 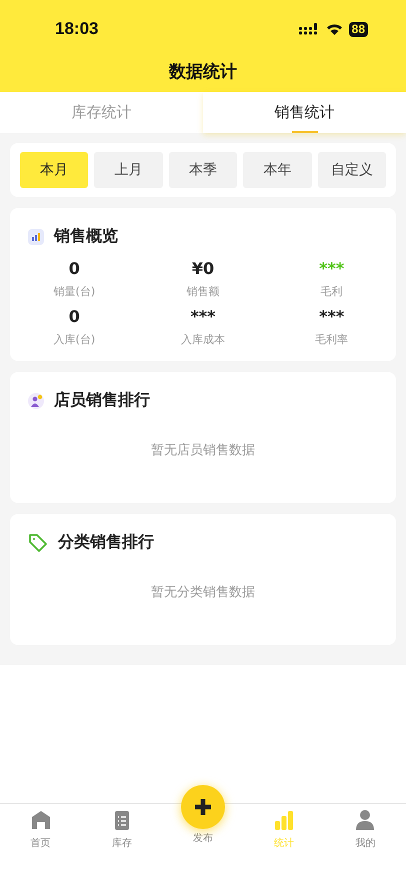 What do you see at coordinates (203, 268) in the screenshot?
I see `metric-value: ¥0` at bounding box center [203, 268].